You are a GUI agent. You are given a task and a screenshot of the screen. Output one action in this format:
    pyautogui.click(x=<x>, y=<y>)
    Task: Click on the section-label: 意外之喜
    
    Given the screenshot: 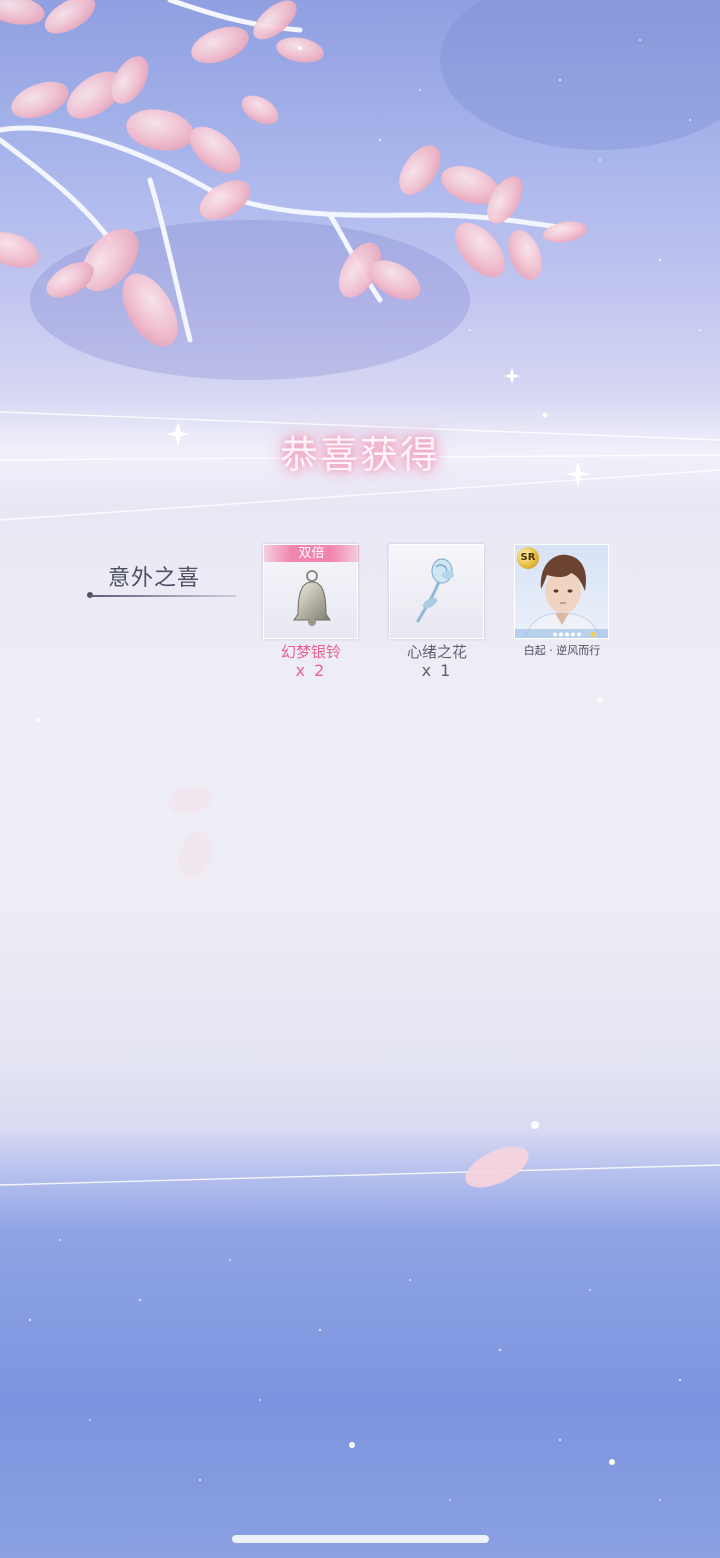 What is the action you would take?
    pyautogui.click(x=154, y=578)
    